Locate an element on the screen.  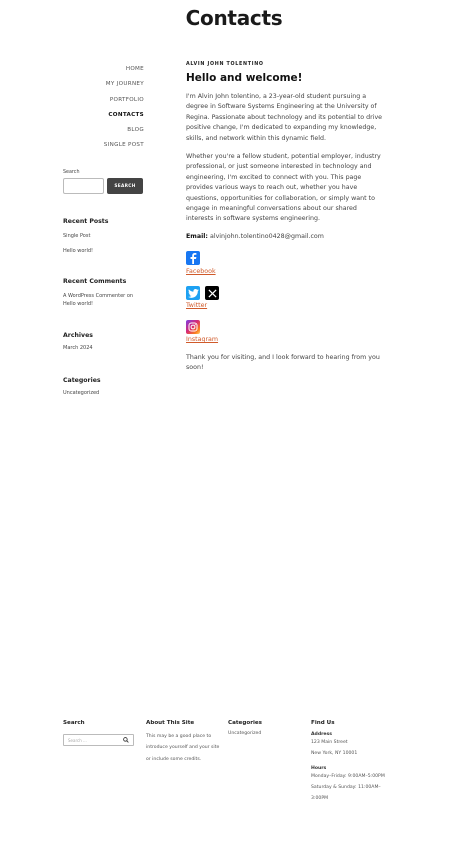
archives-widget: Archives March 2024 is located at coordinates (78, 342).